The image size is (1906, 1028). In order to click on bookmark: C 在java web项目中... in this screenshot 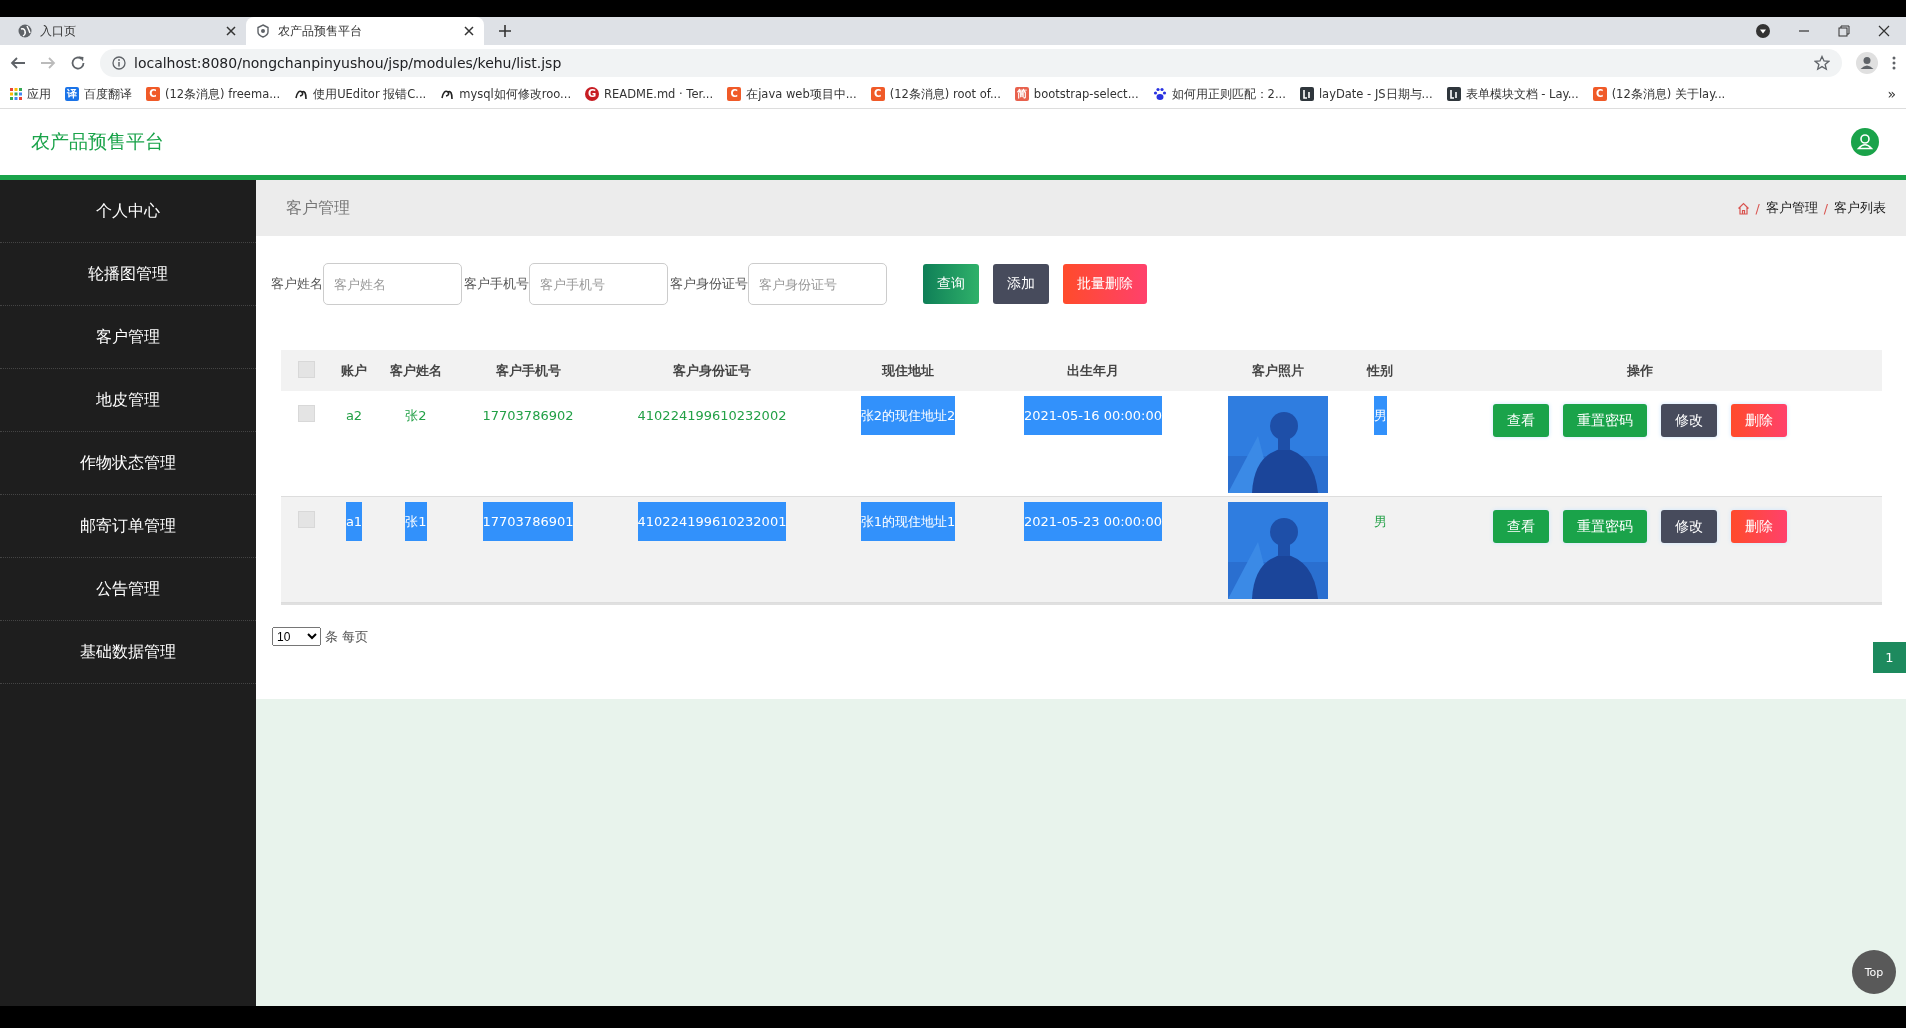, I will do `click(792, 94)`.